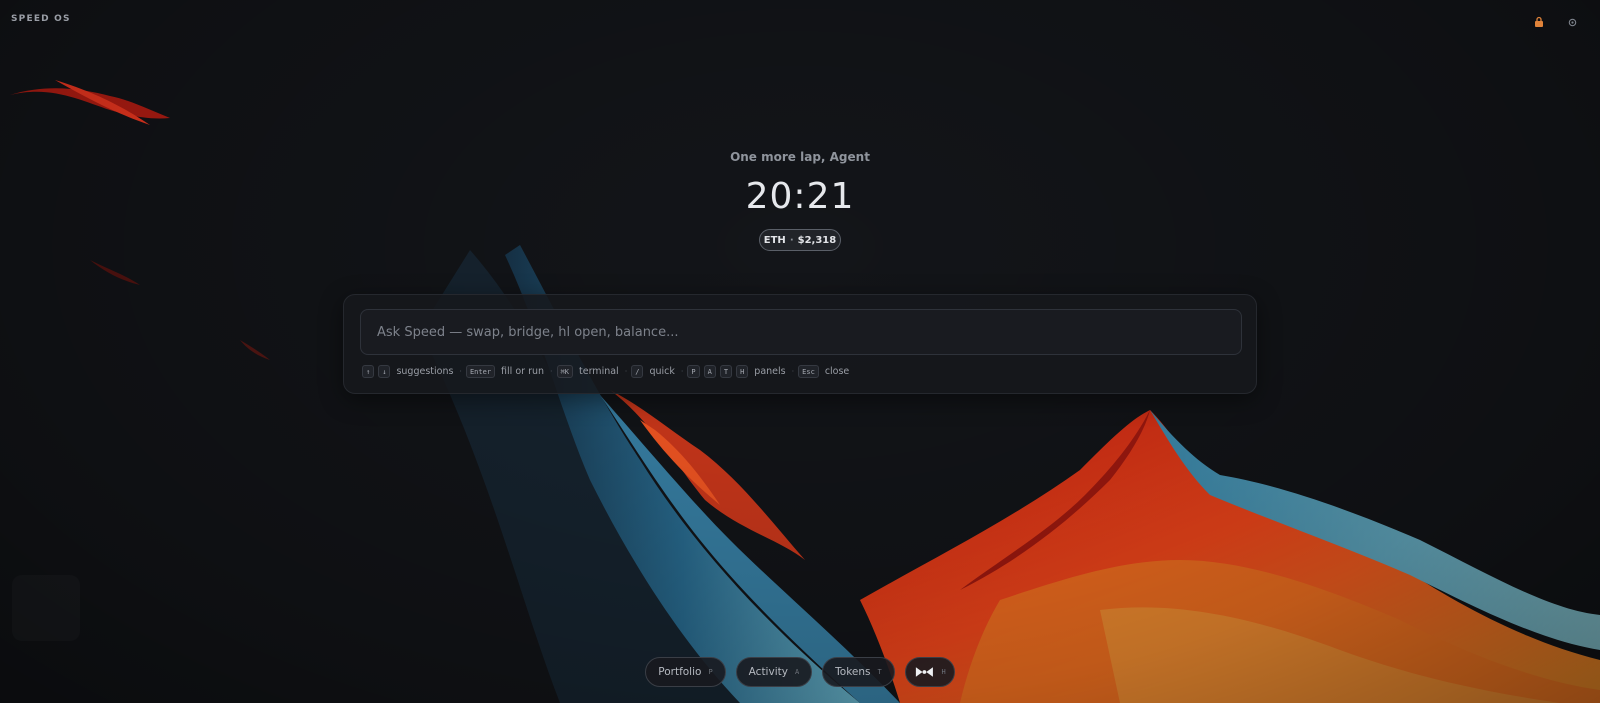 The width and height of the screenshot is (1600, 703). What do you see at coordinates (800, 157) in the screenshot?
I see `greeting-text: One more lap, Agent` at bounding box center [800, 157].